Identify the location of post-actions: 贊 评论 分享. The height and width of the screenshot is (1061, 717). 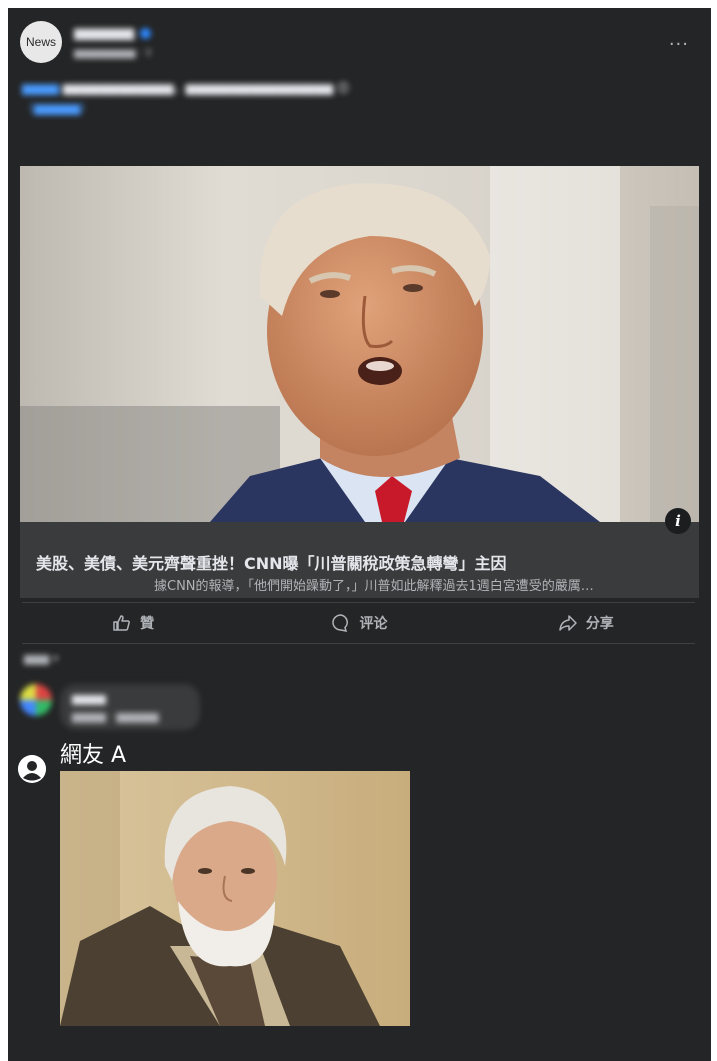
(359, 623).